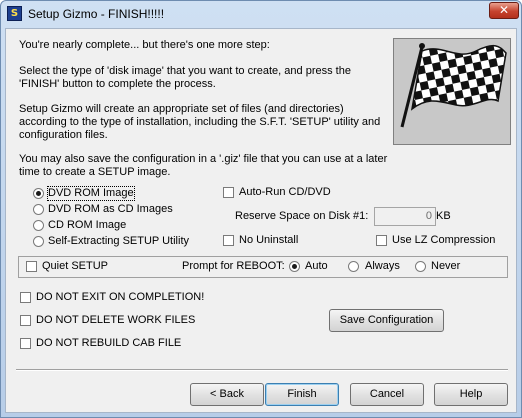 This screenshot has width=522, height=418. What do you see at coordinates (38, 193) in the screenshot?
I see `radio-dvd-rom-image` at bounding box center [38, 193].